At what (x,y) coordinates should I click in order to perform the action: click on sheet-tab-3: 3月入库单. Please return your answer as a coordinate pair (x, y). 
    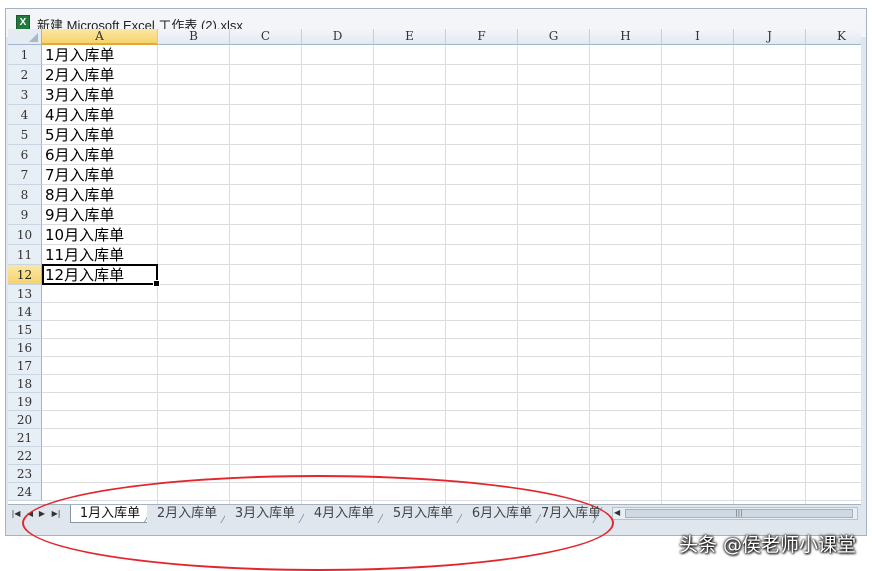
    Looking at the image, I should click on (265, 514).